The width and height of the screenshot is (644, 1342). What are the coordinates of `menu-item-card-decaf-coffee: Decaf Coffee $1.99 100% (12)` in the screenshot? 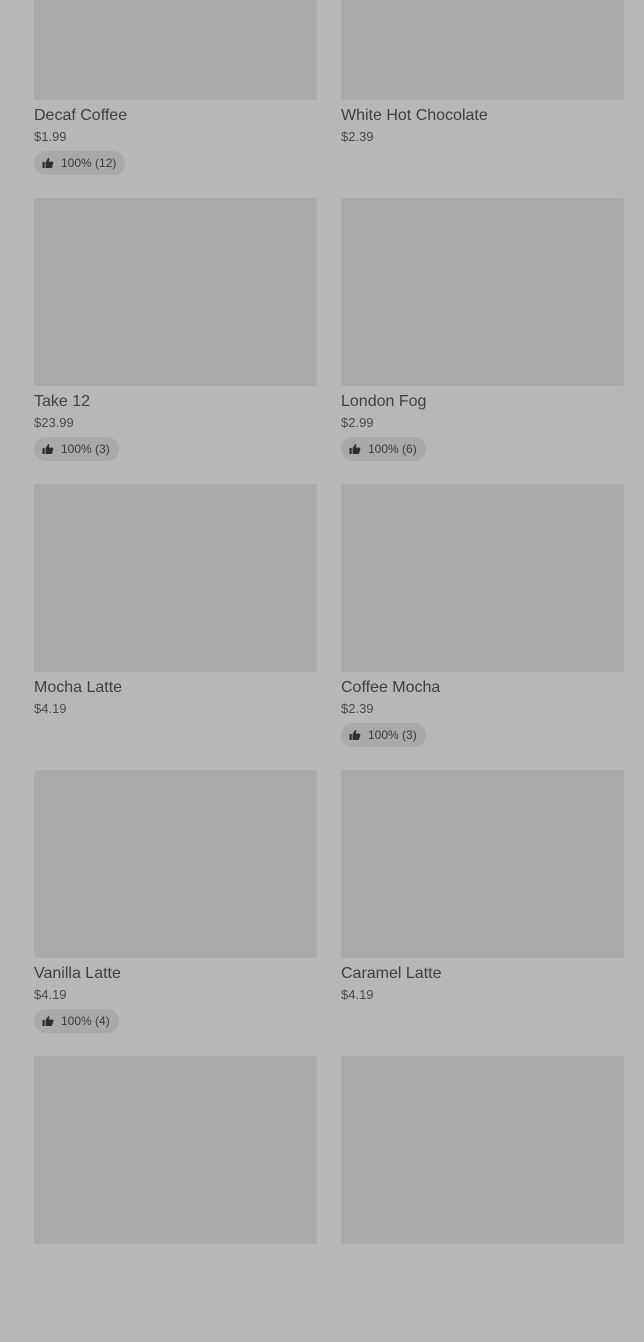 It's located at (175, 99).